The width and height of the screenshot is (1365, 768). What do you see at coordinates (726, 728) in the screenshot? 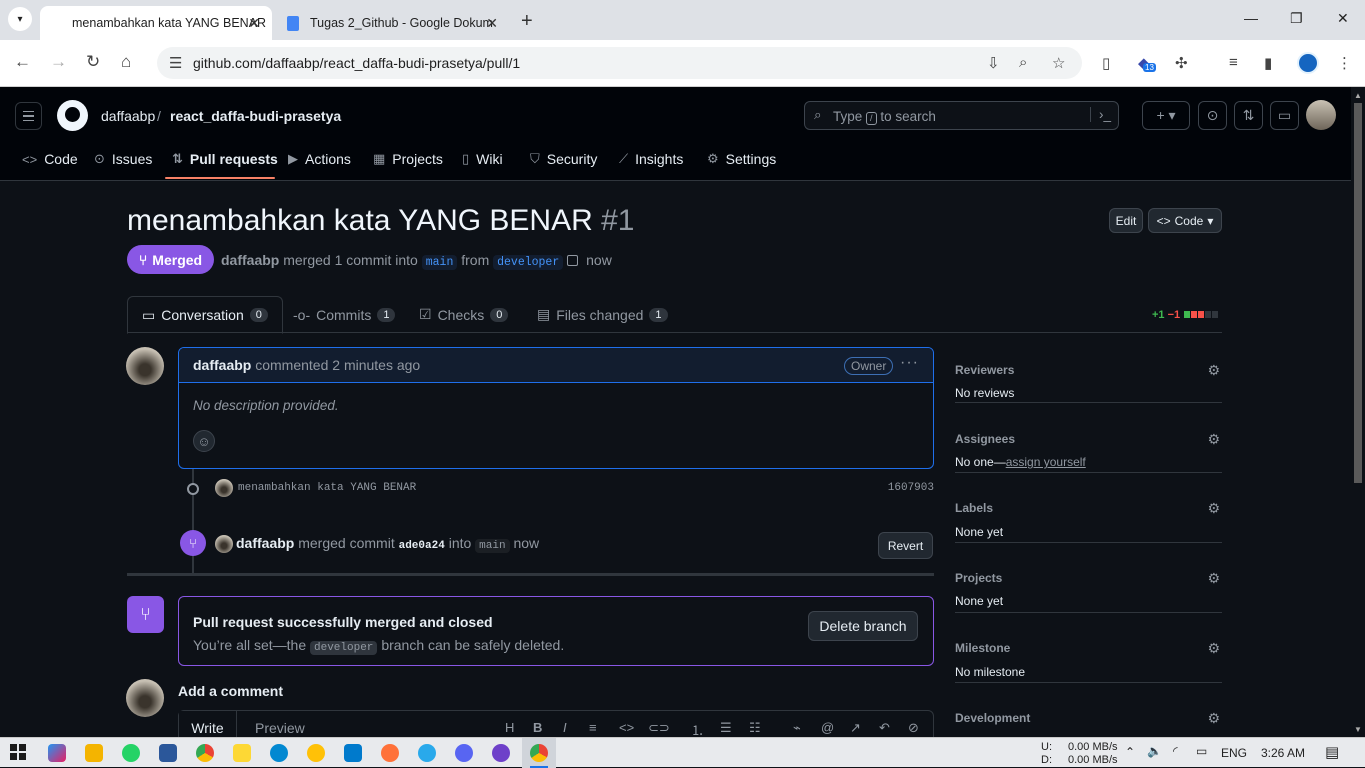
I see `unordered-list-icon: ☰` at bounding box center [726, 728].